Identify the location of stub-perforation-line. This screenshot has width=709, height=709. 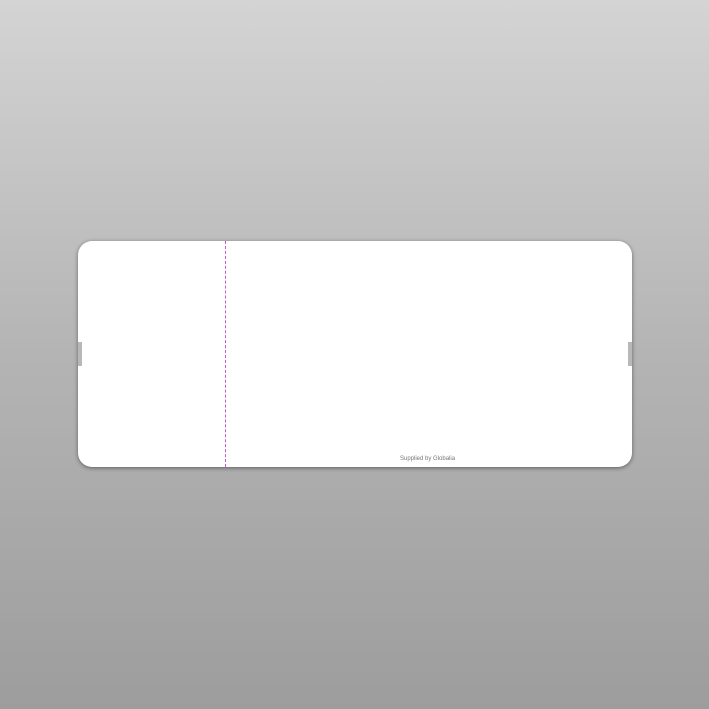
(225, 354).